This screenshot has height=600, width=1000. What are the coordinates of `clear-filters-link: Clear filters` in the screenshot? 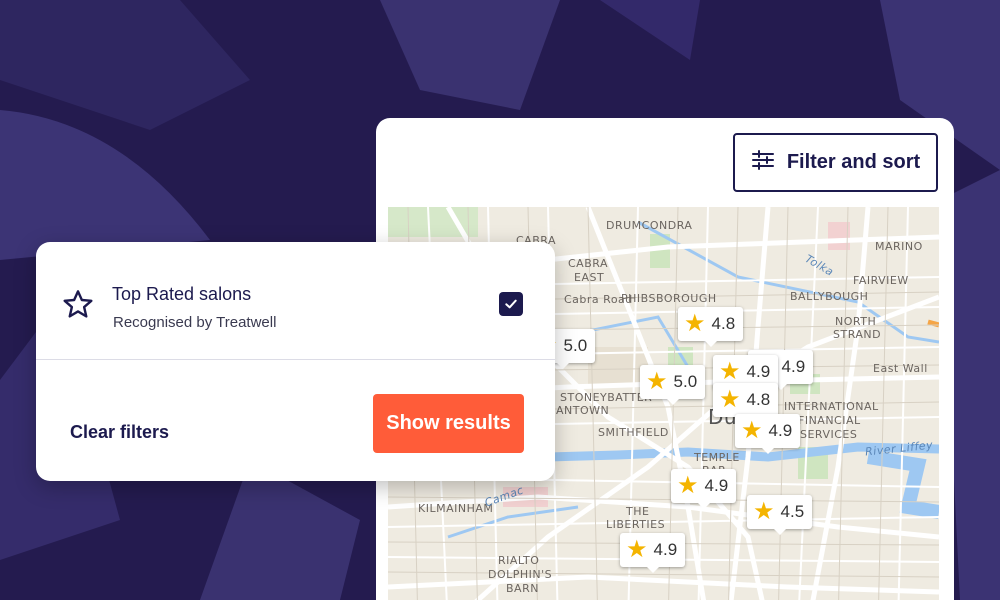 It's located at (119, 432).